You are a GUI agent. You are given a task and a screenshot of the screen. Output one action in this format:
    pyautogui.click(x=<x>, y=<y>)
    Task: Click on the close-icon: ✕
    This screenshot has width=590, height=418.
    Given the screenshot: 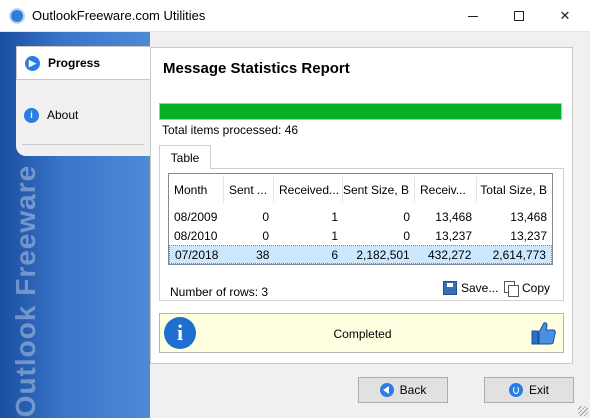 What is the action you would take?
    pyautogui.click(x=565, y=15)
    